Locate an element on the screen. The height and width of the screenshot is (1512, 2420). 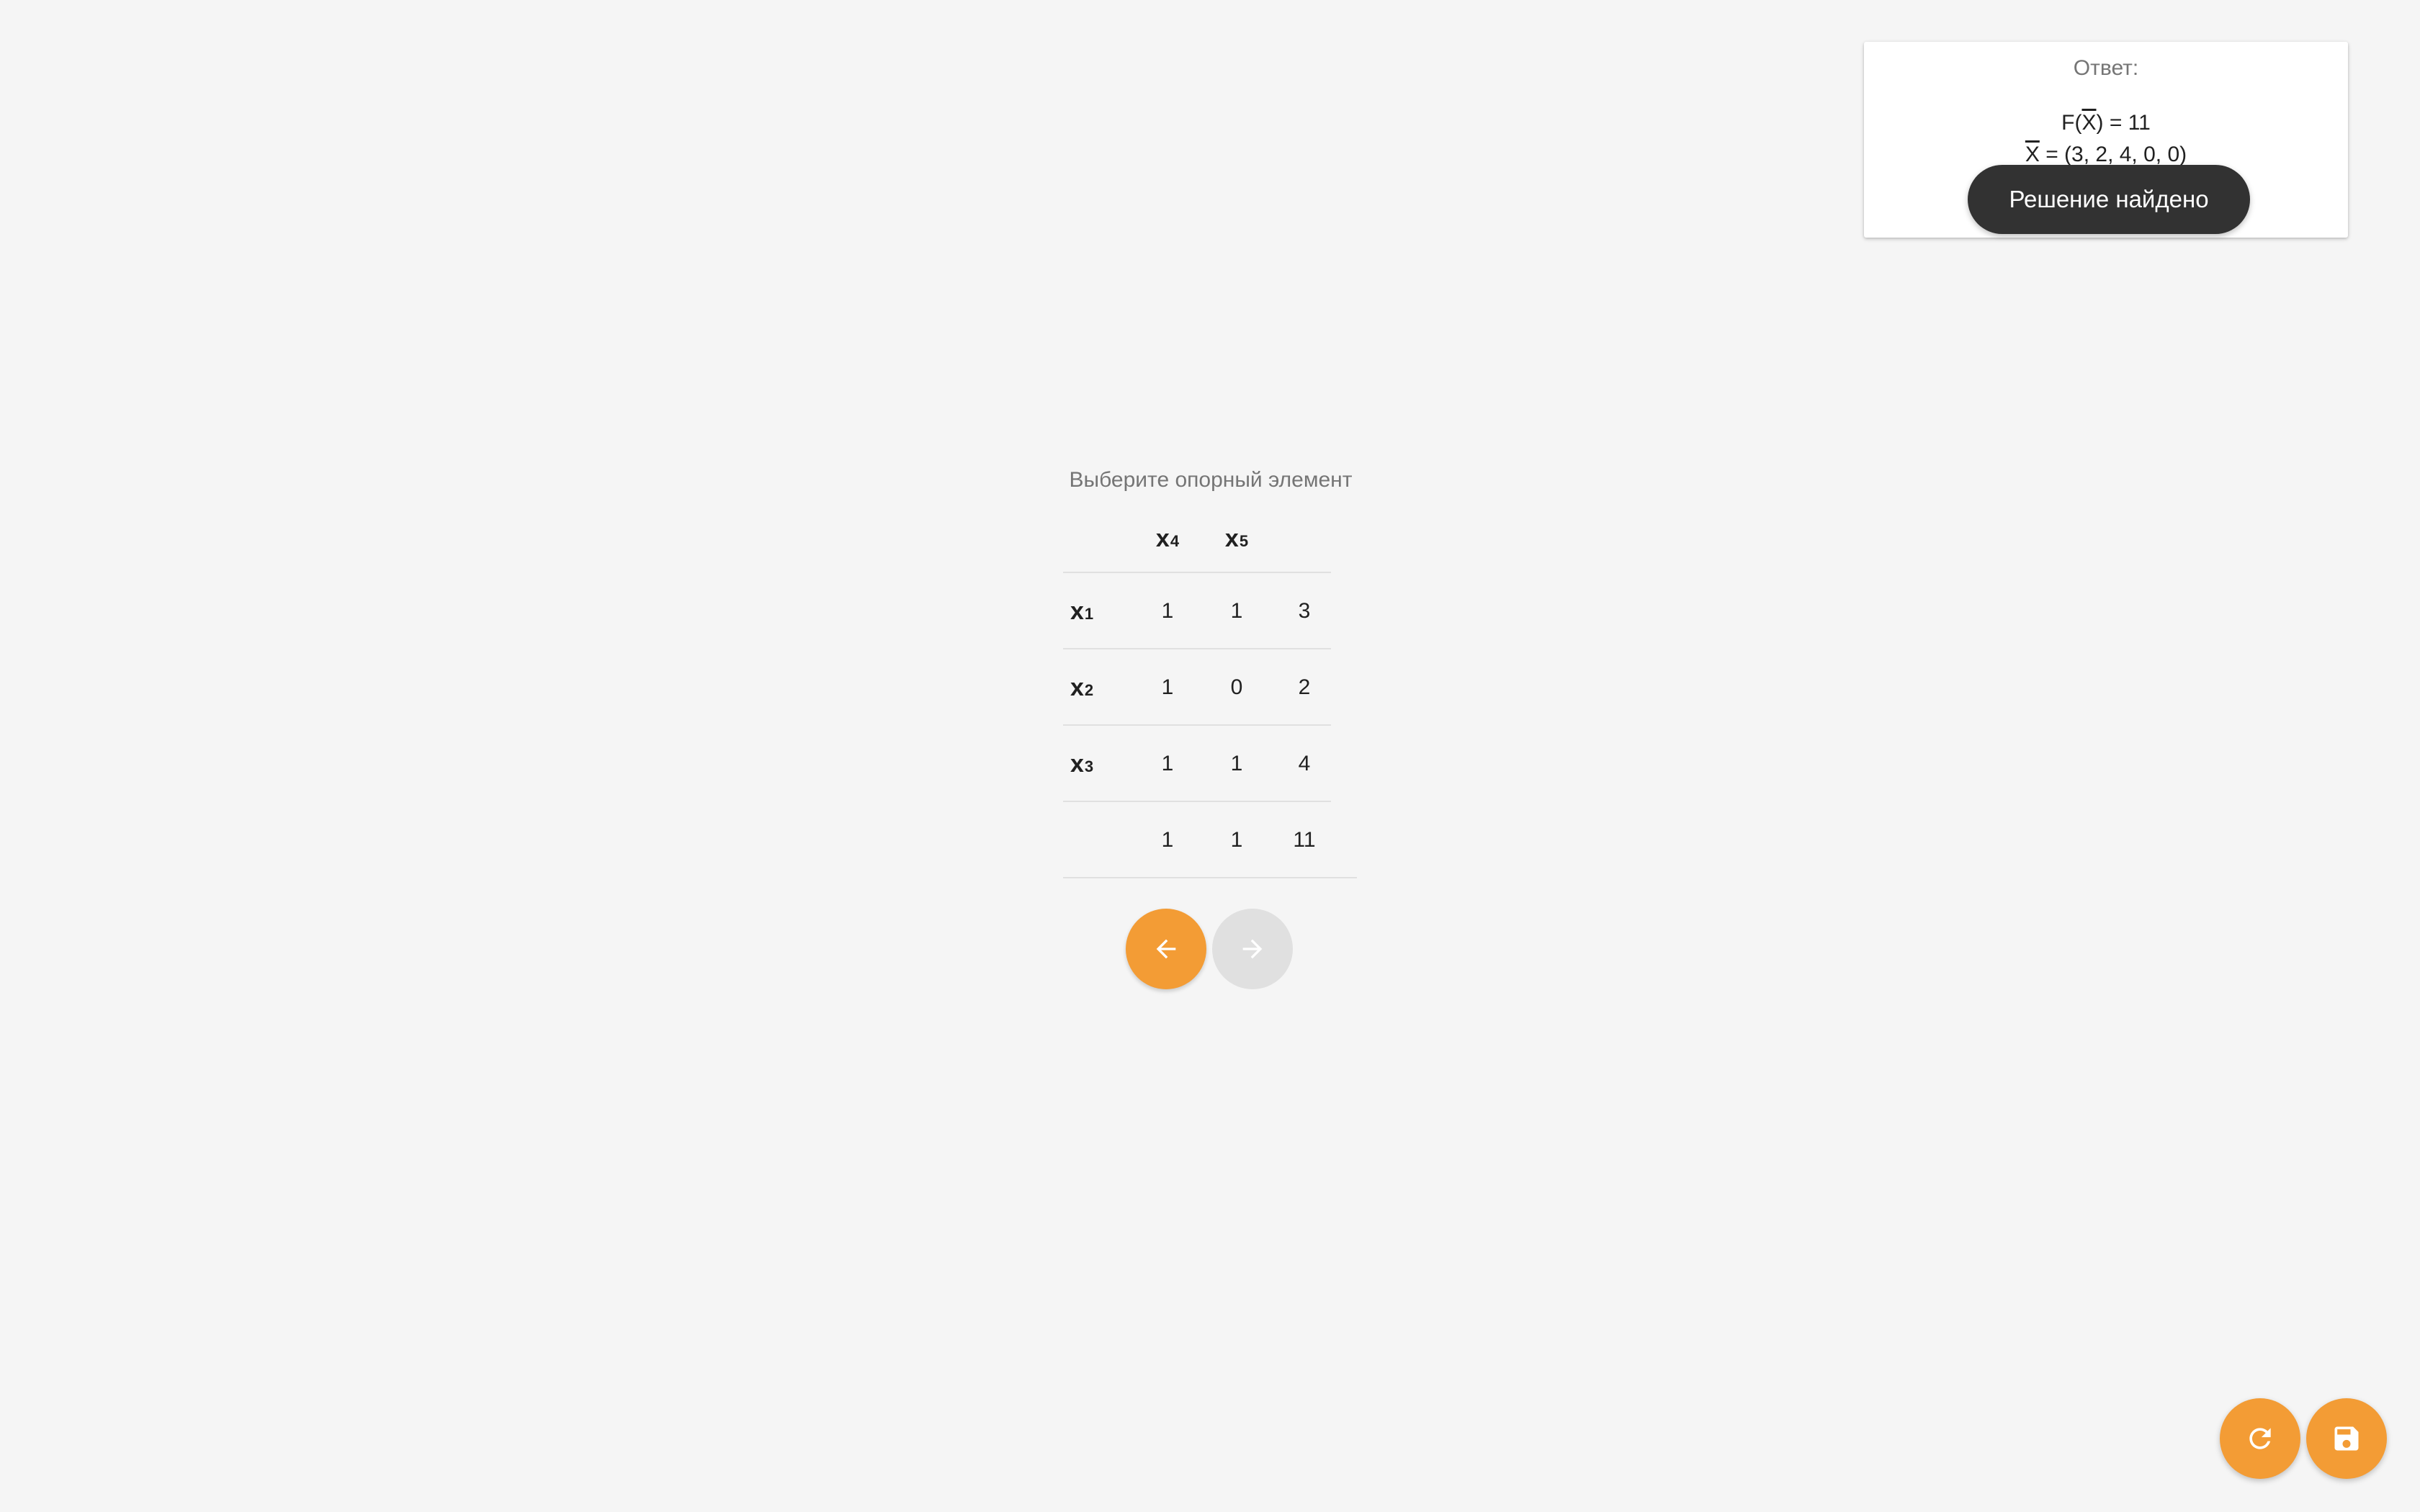
row-header-x2: x2 is located at coordinates (1082, 687).